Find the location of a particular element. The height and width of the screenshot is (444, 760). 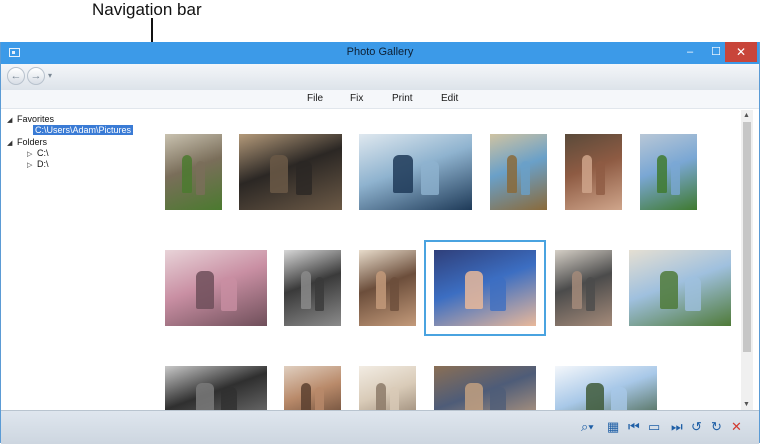

photo-thumbnail-boy-field is located at coordinates (668, 172).